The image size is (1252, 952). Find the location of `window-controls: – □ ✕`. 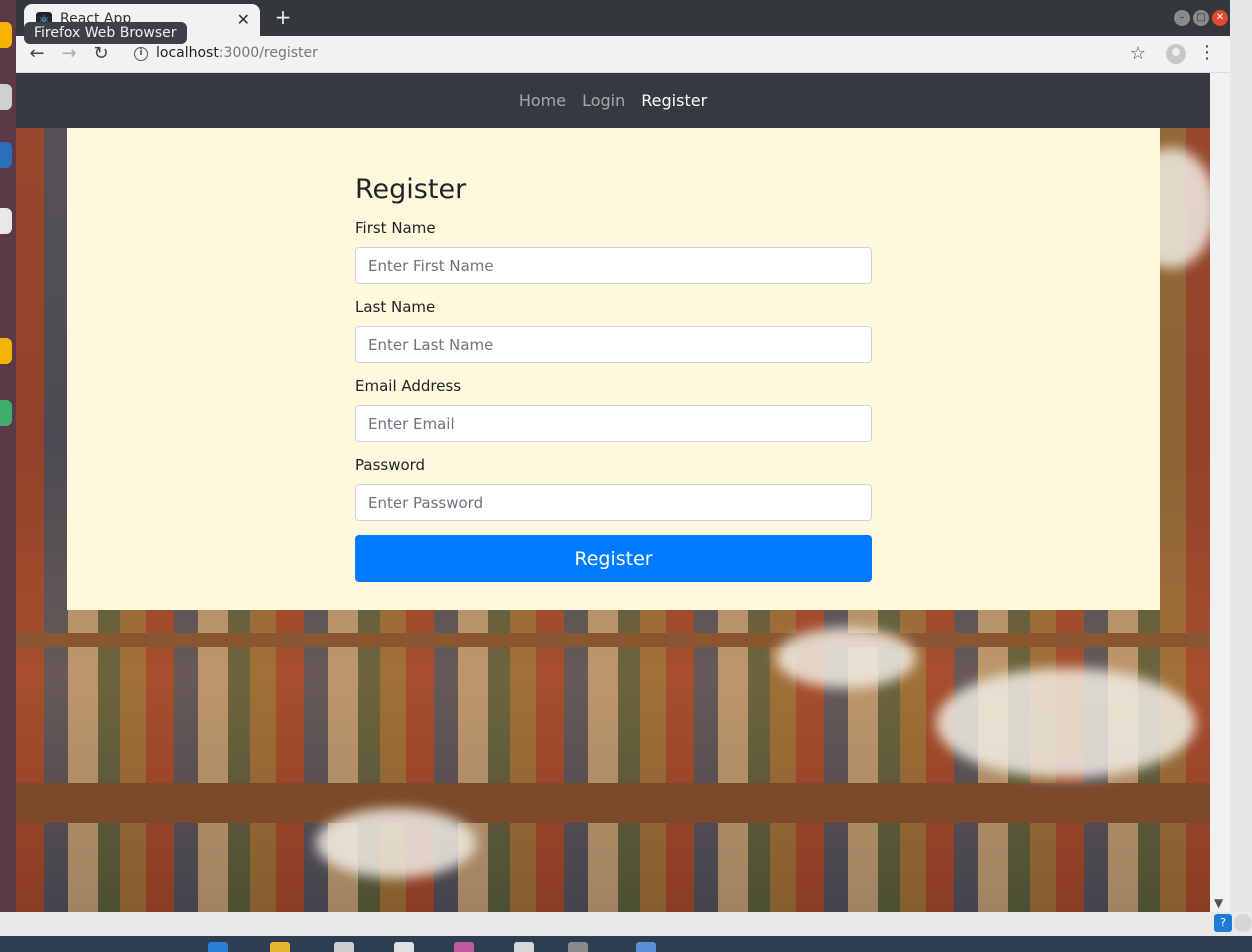

window-controls: – □ ✕ is located at coordinates (1201, 18).